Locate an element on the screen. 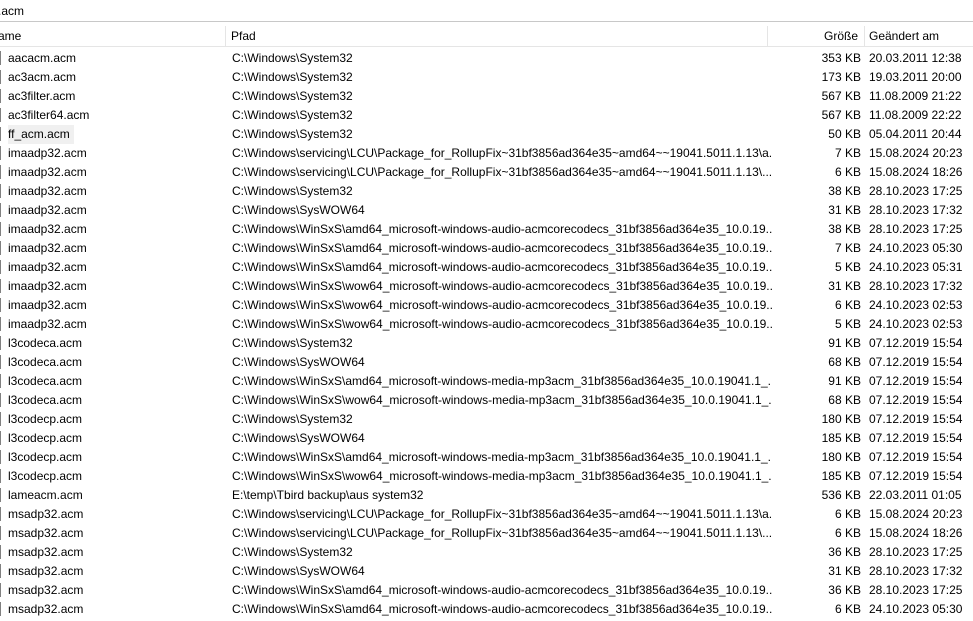  column-header-path: Pfad is located at coordinates (496, 36).